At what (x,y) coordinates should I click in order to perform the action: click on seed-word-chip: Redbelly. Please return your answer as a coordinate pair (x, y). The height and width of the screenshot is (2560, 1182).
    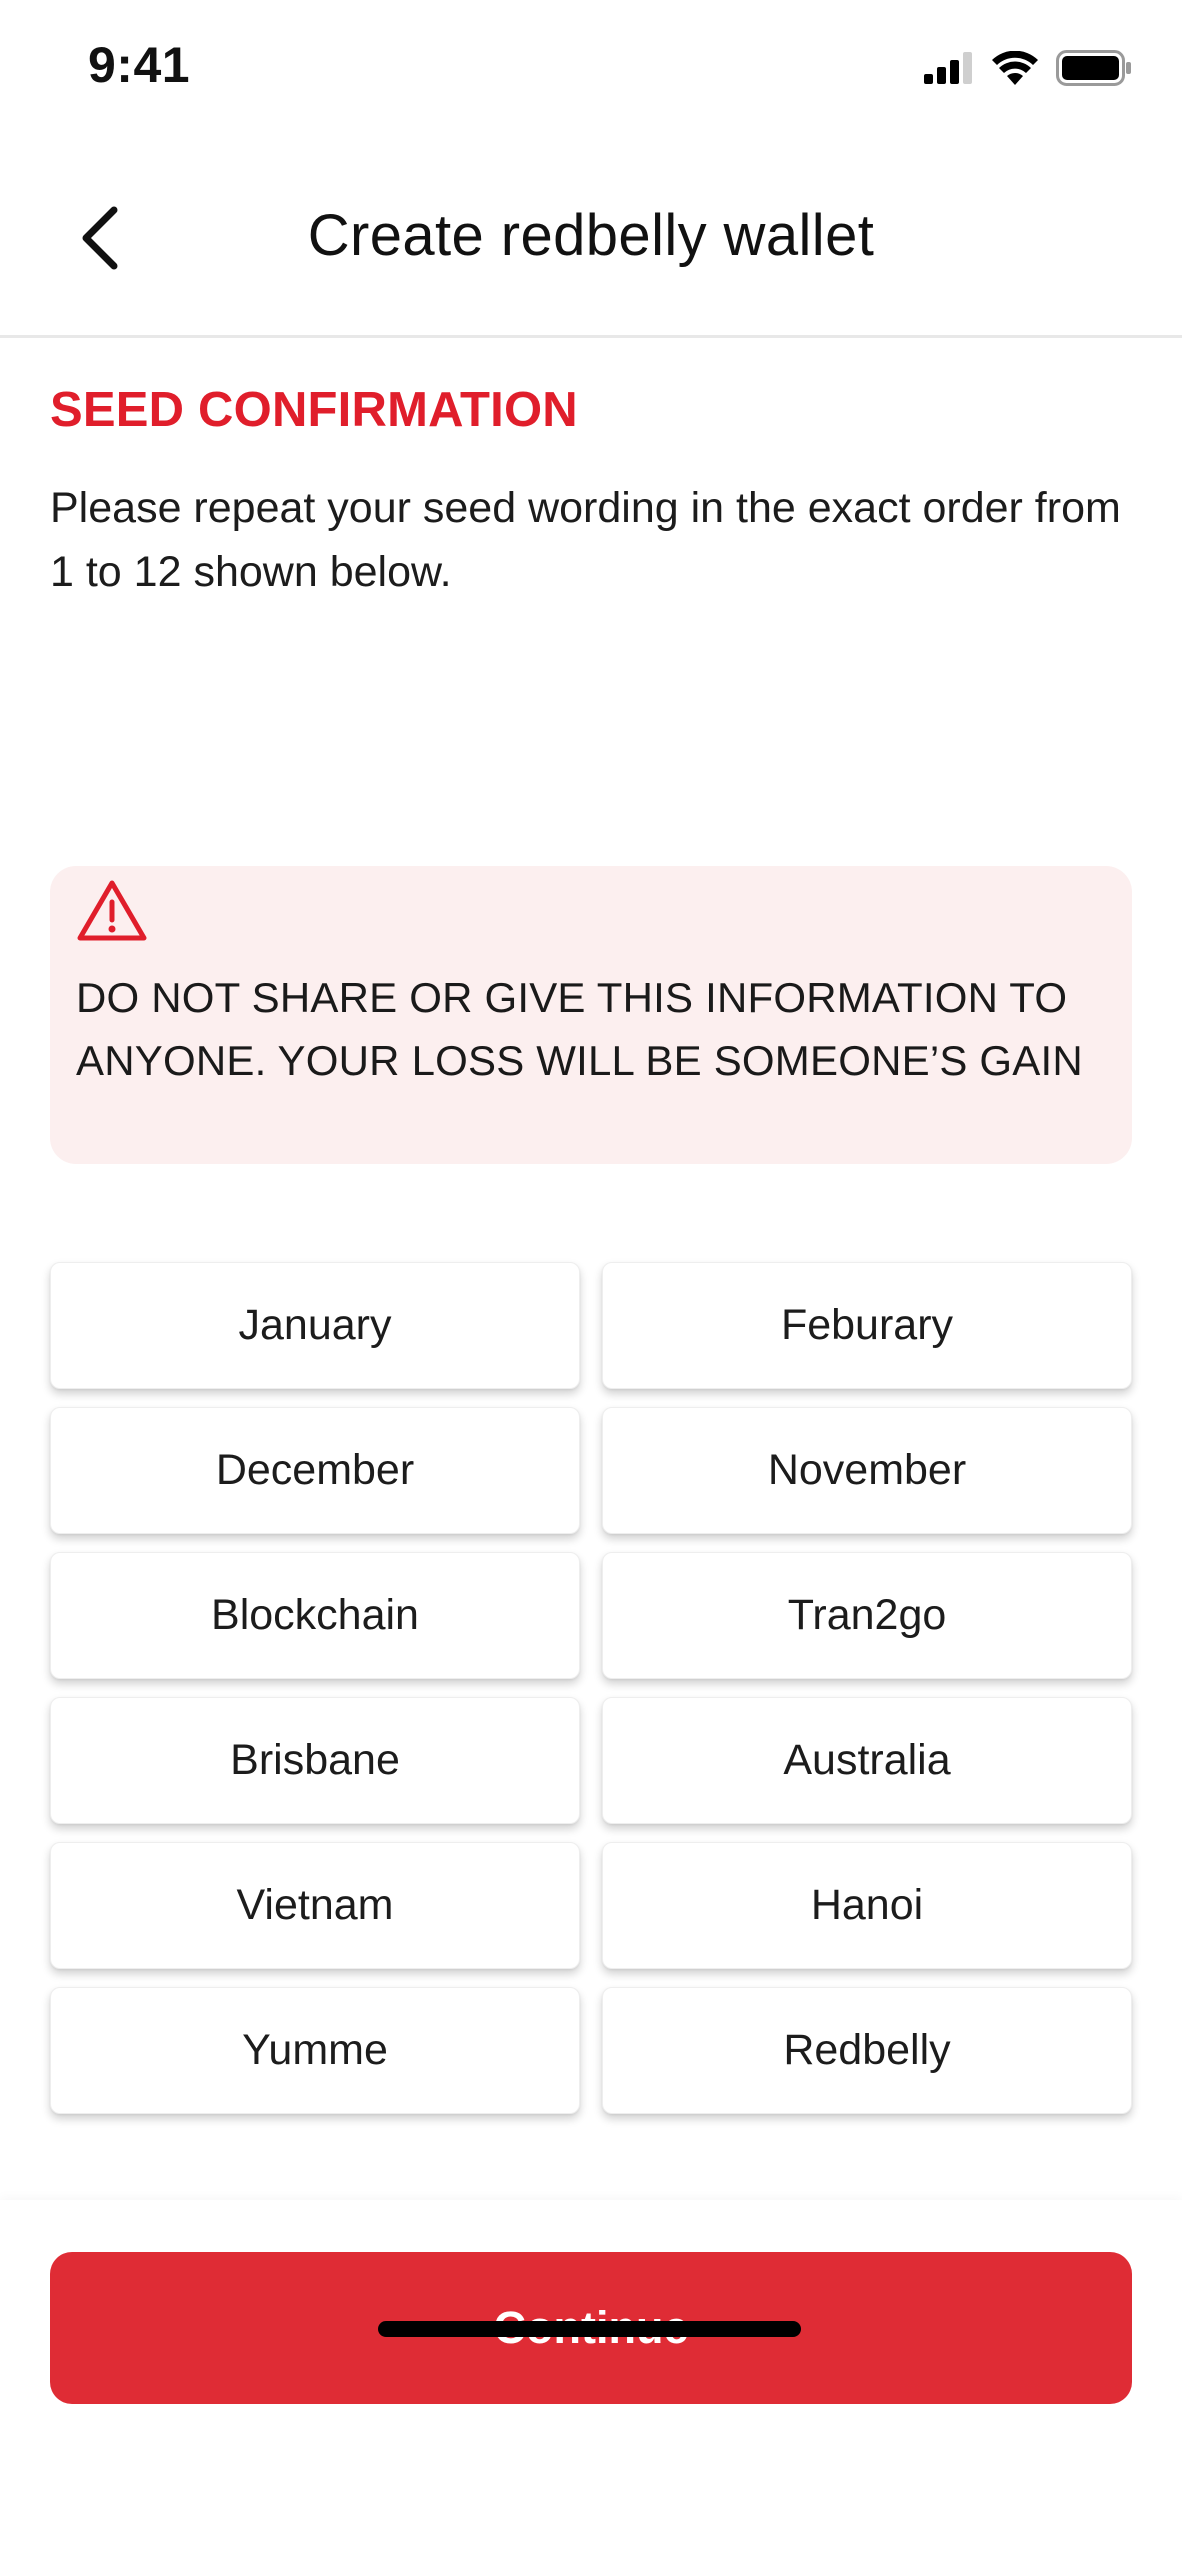
    Looking at the image, I should click on (867, 2050).